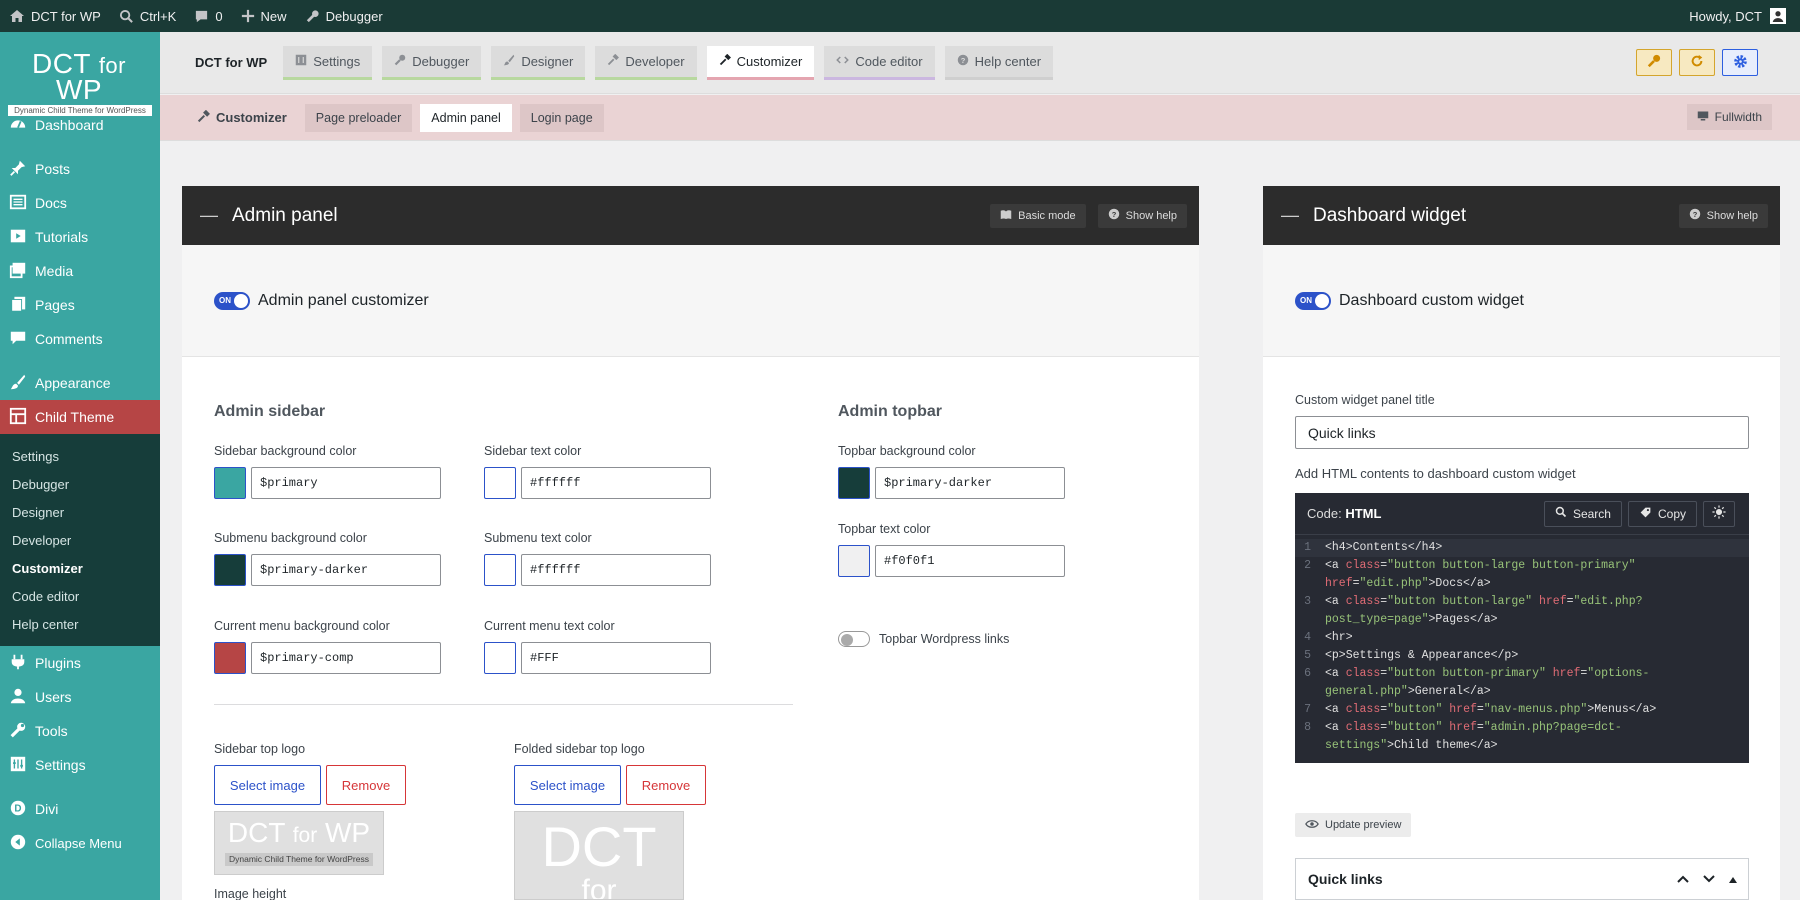  What do you see at coordinates (646, 62) in the screenshot?
I see `tab-developer: Developer` at bounding box center [646, 62].